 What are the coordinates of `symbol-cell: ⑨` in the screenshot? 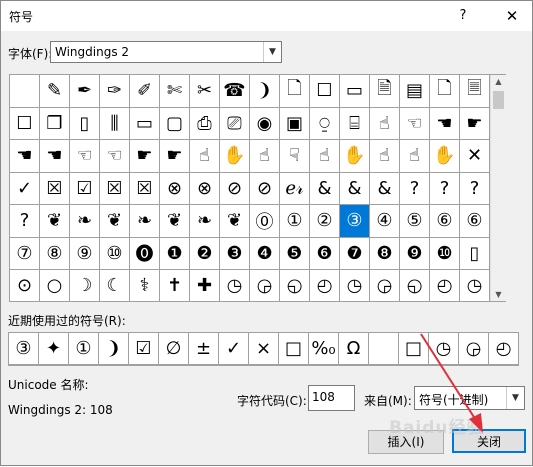 It's located at (85, 253).